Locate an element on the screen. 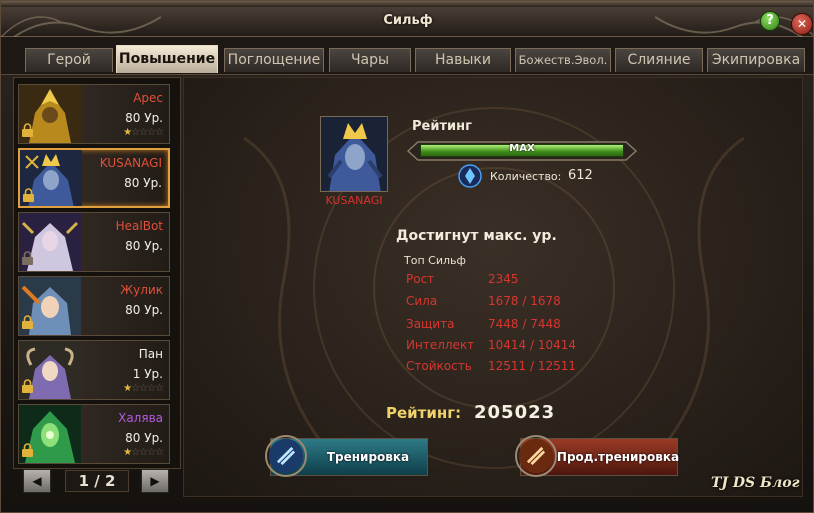  selected-hero-name: KUSANAGI is located at coordinates (354, 200).